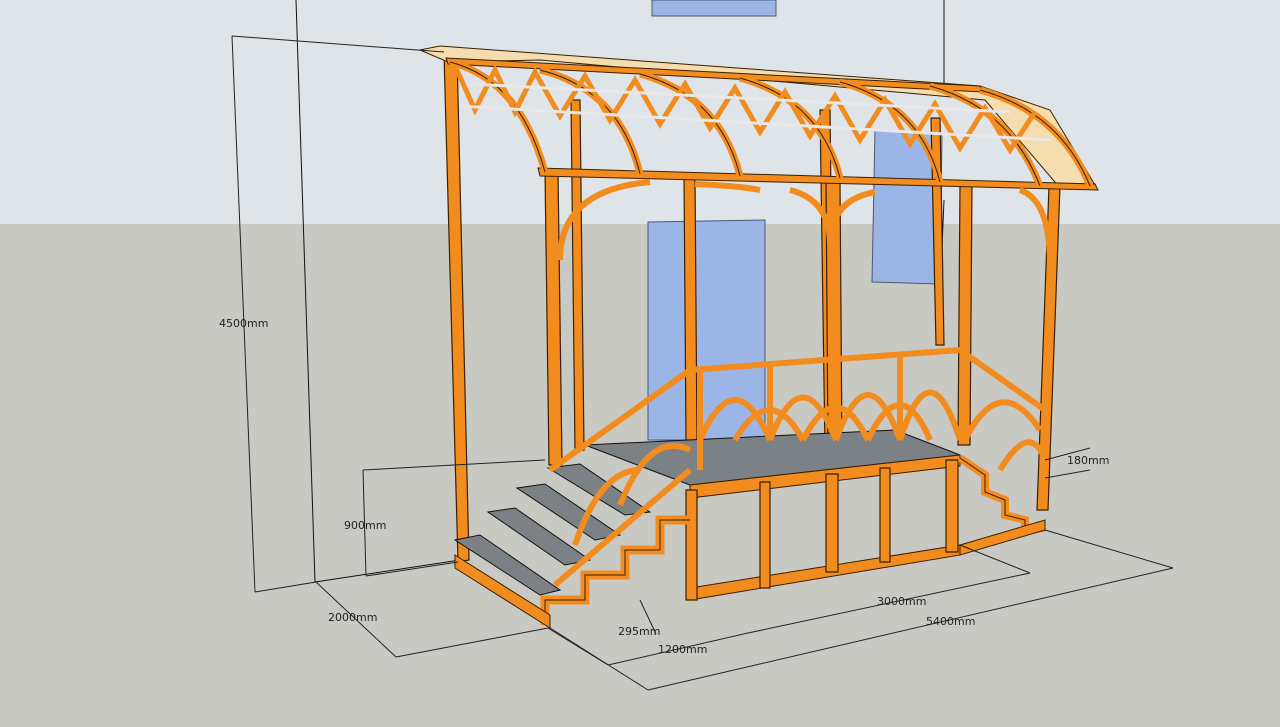  What do you see at coordinates (365, 525) in the screenshot?
I see `dim-label-platform-height: 900mm` at bounding box center [365, 525].